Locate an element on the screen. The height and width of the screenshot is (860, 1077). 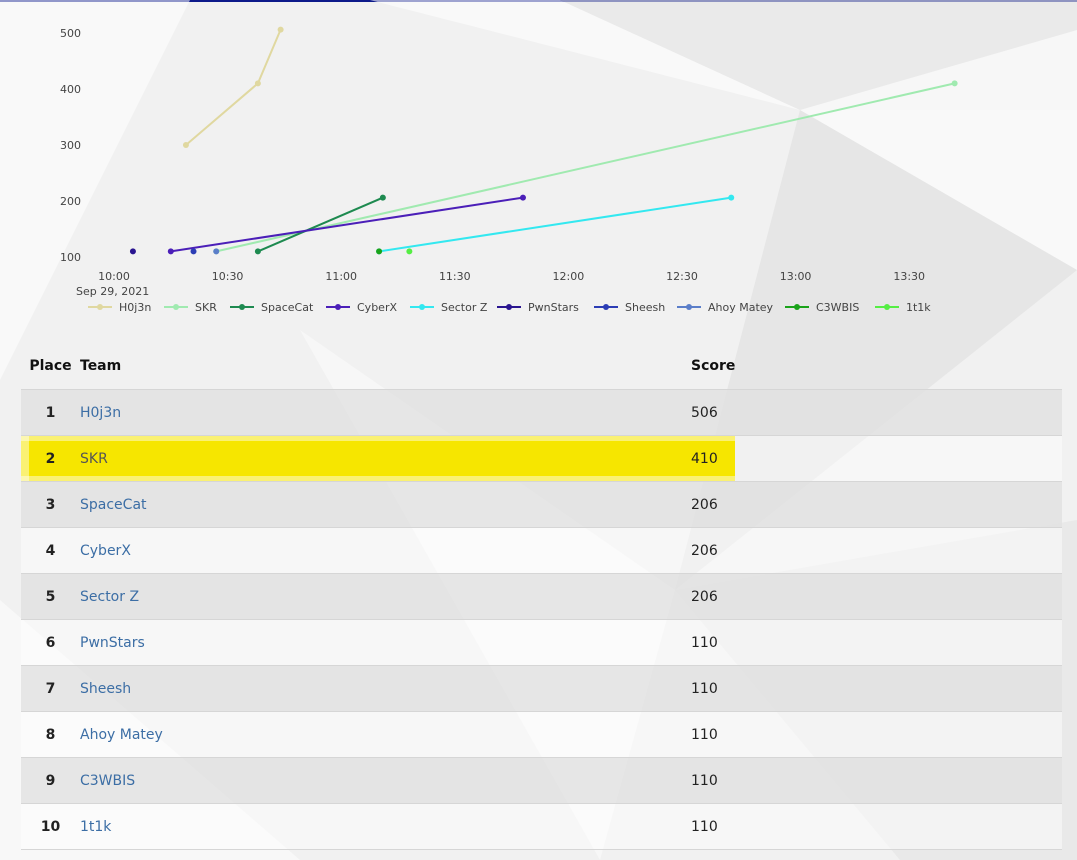
x-tick-label: 11:00 is located at coordinates (341, 276).